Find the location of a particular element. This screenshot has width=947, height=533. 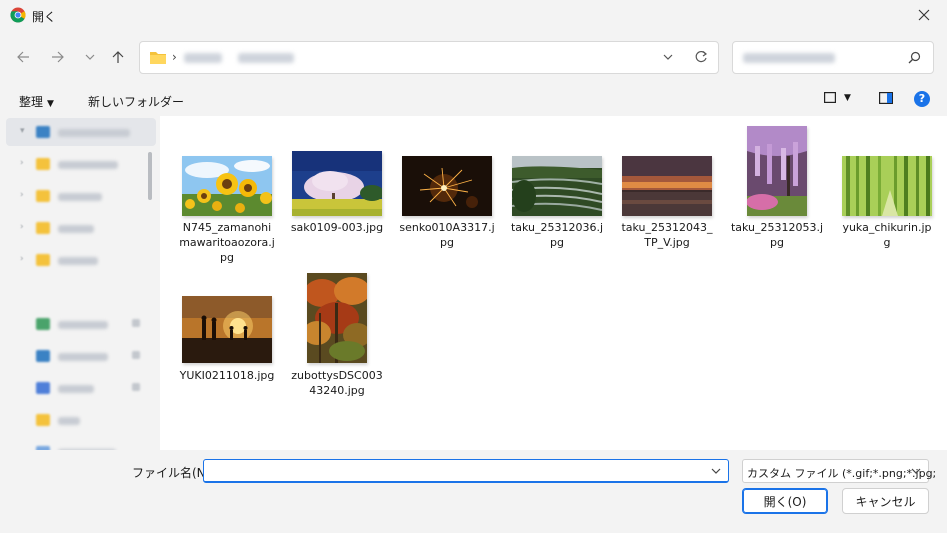

file-name: yuka_chikurin.jpg is located at coordinates (887, 235).